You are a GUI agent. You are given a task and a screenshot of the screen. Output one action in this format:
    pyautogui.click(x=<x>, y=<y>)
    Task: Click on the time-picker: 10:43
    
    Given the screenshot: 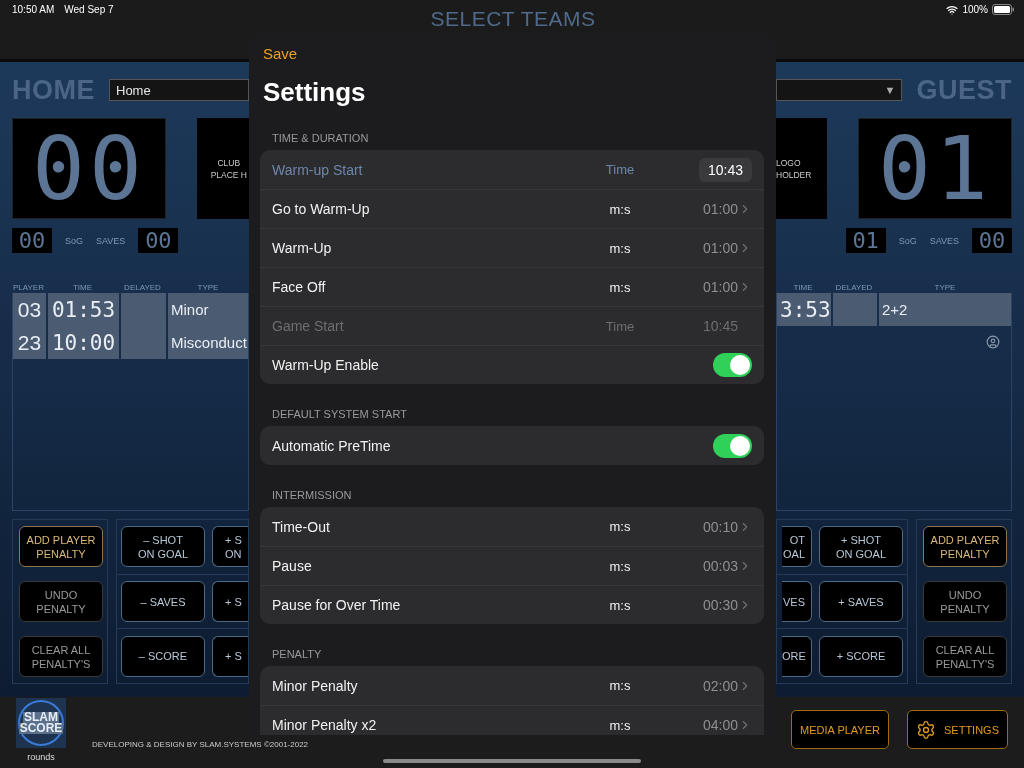 What is the action you would take?
    pyautogui.click(x=725, y=169)
    